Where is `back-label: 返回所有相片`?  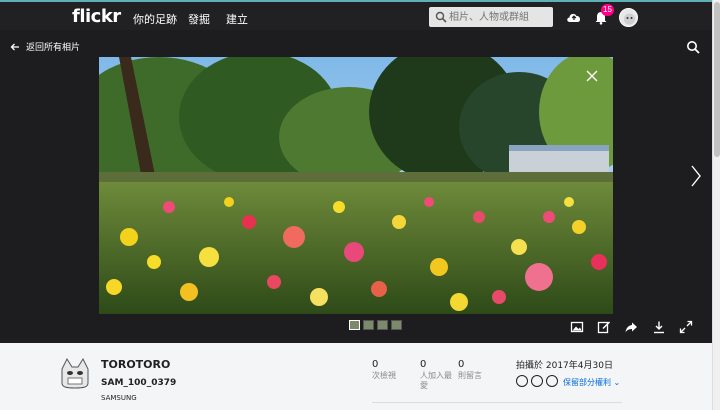
back-label: 返回所有相片 is located at coordinates (53, 48).